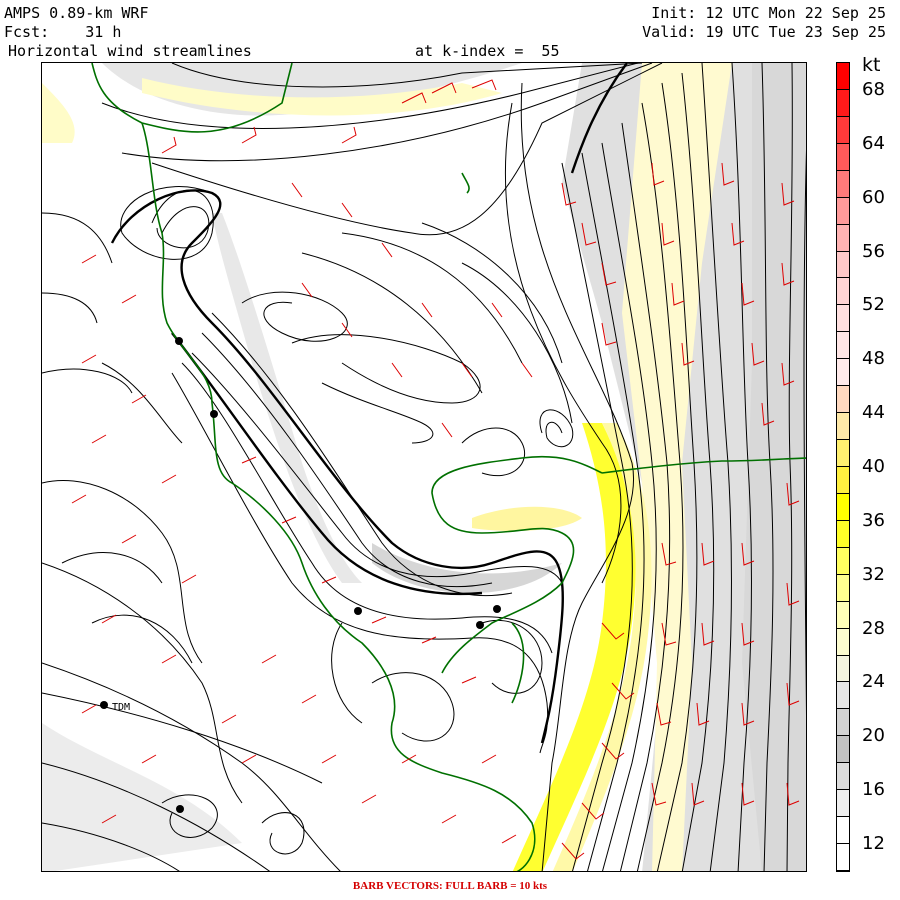 The image size is (900, 900). I want to click on colorbar-unit: kt, so click(871, 65).